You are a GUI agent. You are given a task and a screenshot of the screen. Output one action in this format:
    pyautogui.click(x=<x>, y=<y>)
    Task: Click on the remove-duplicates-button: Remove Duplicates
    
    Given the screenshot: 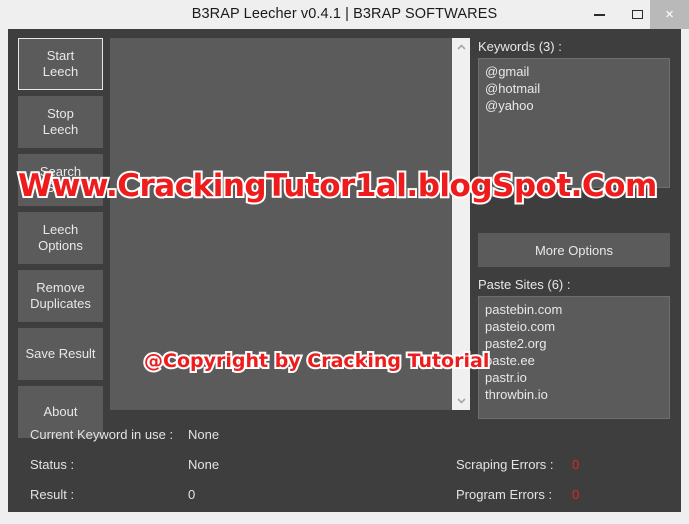 What is the action you would take?
    pyautogui.click(x=60, y=296)
    